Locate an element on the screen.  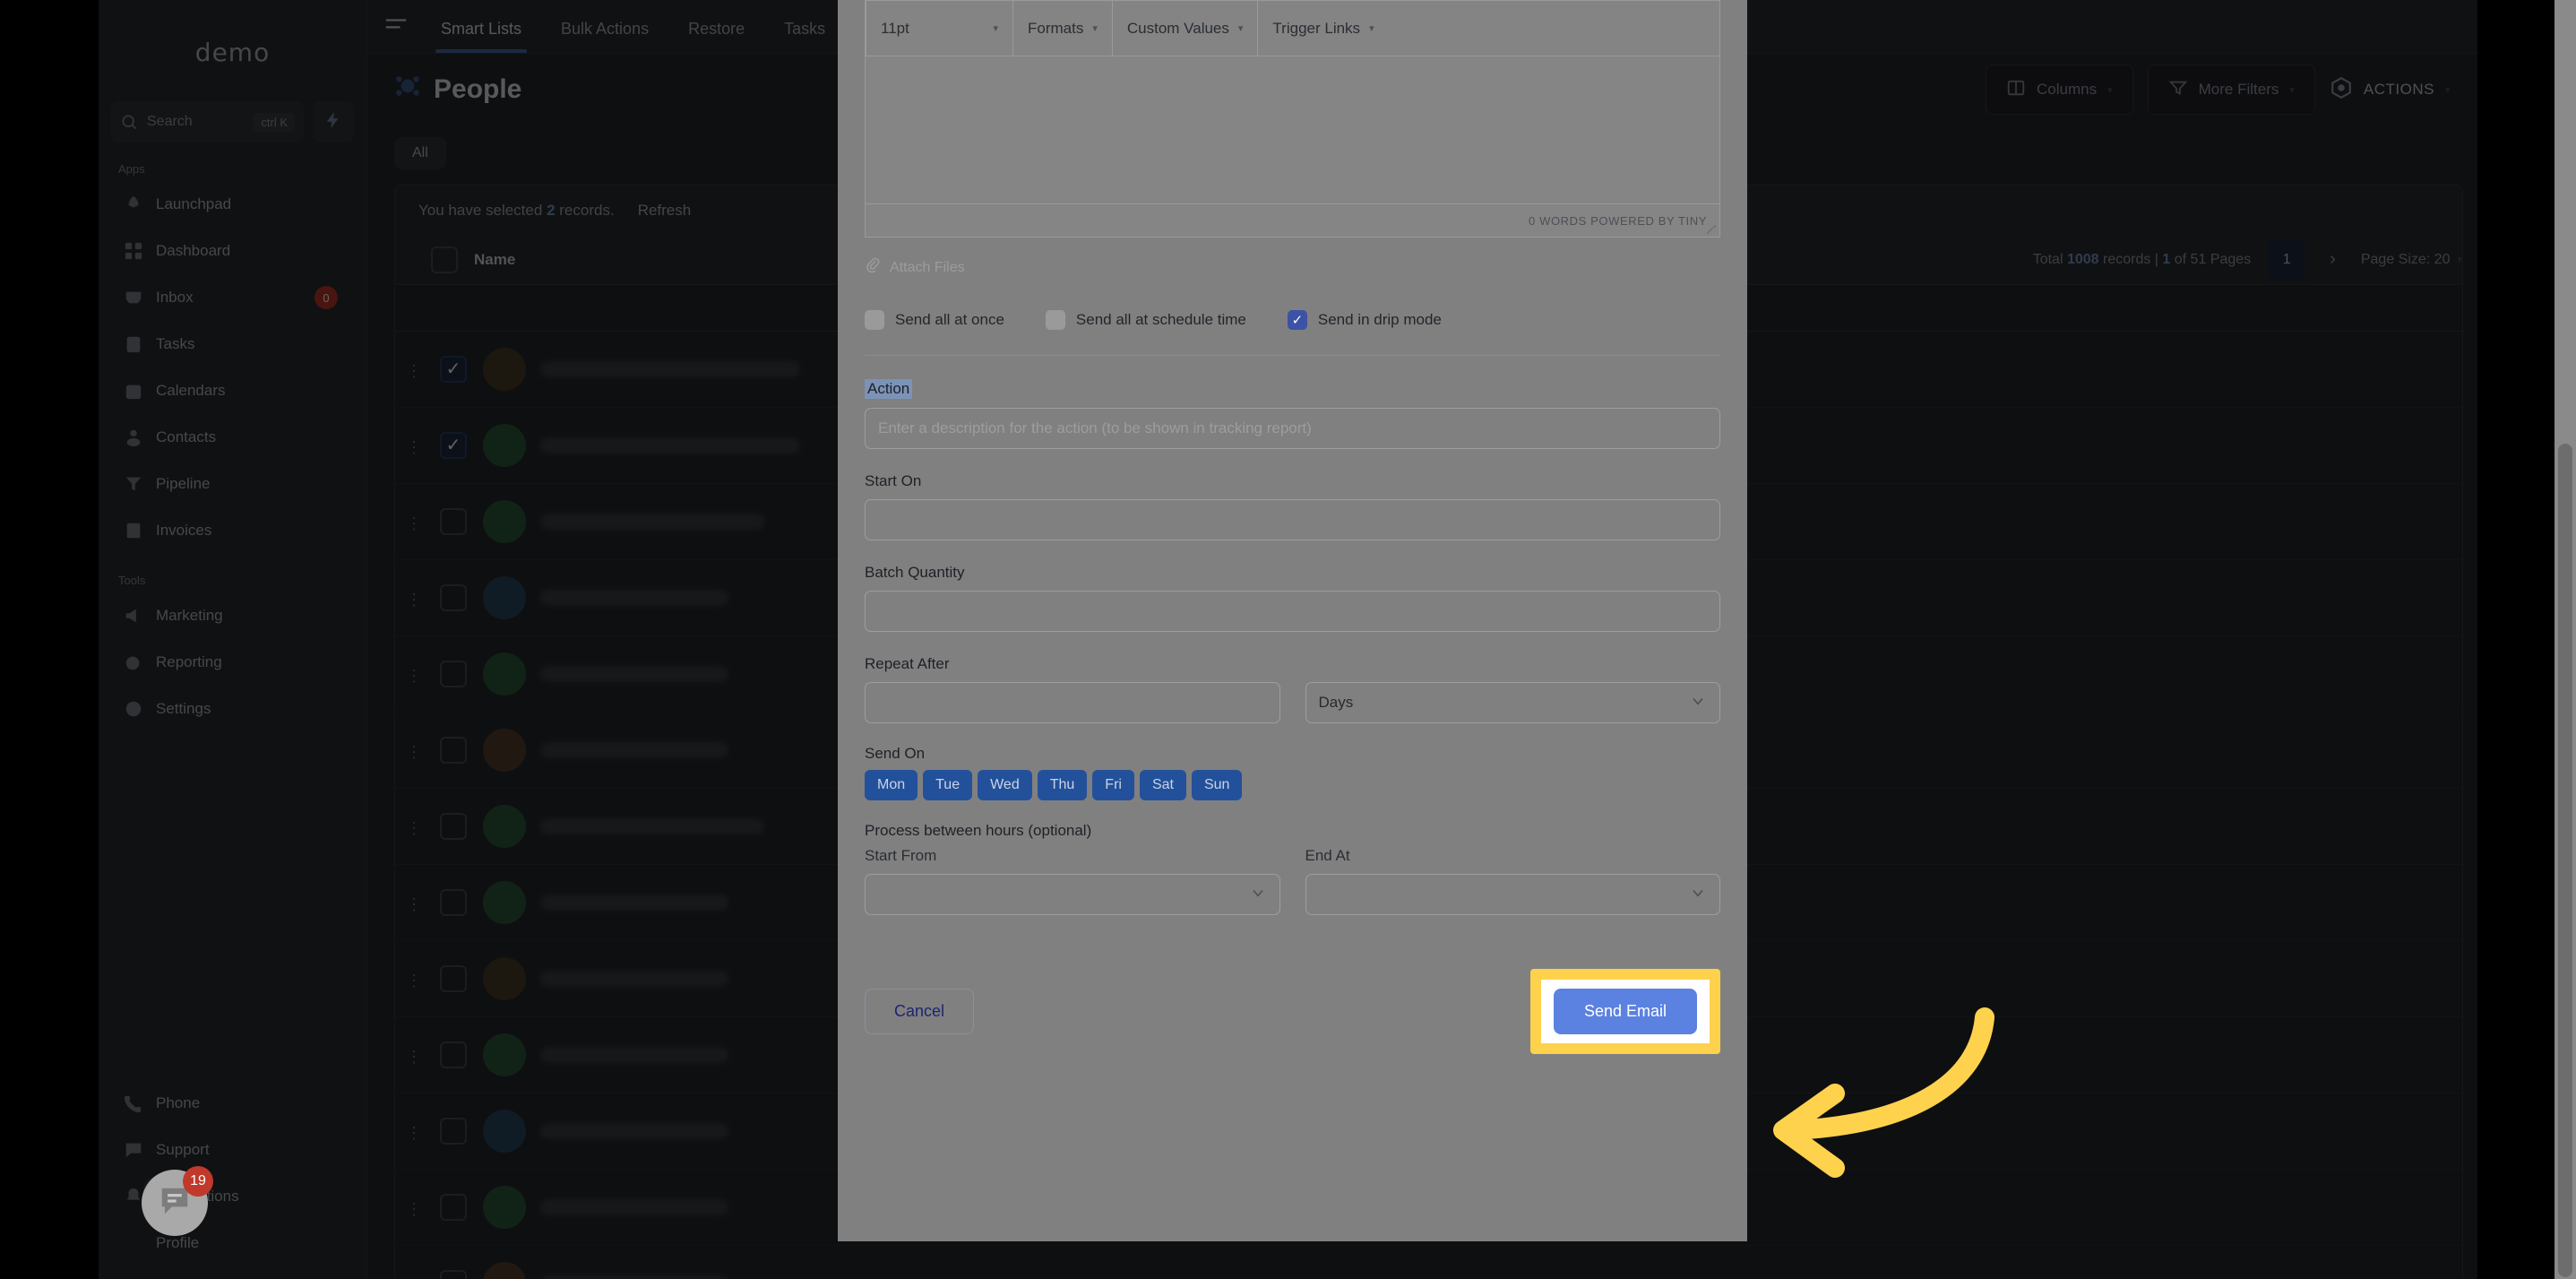
resize-grip-icon is located at coordinates (1711, 229).